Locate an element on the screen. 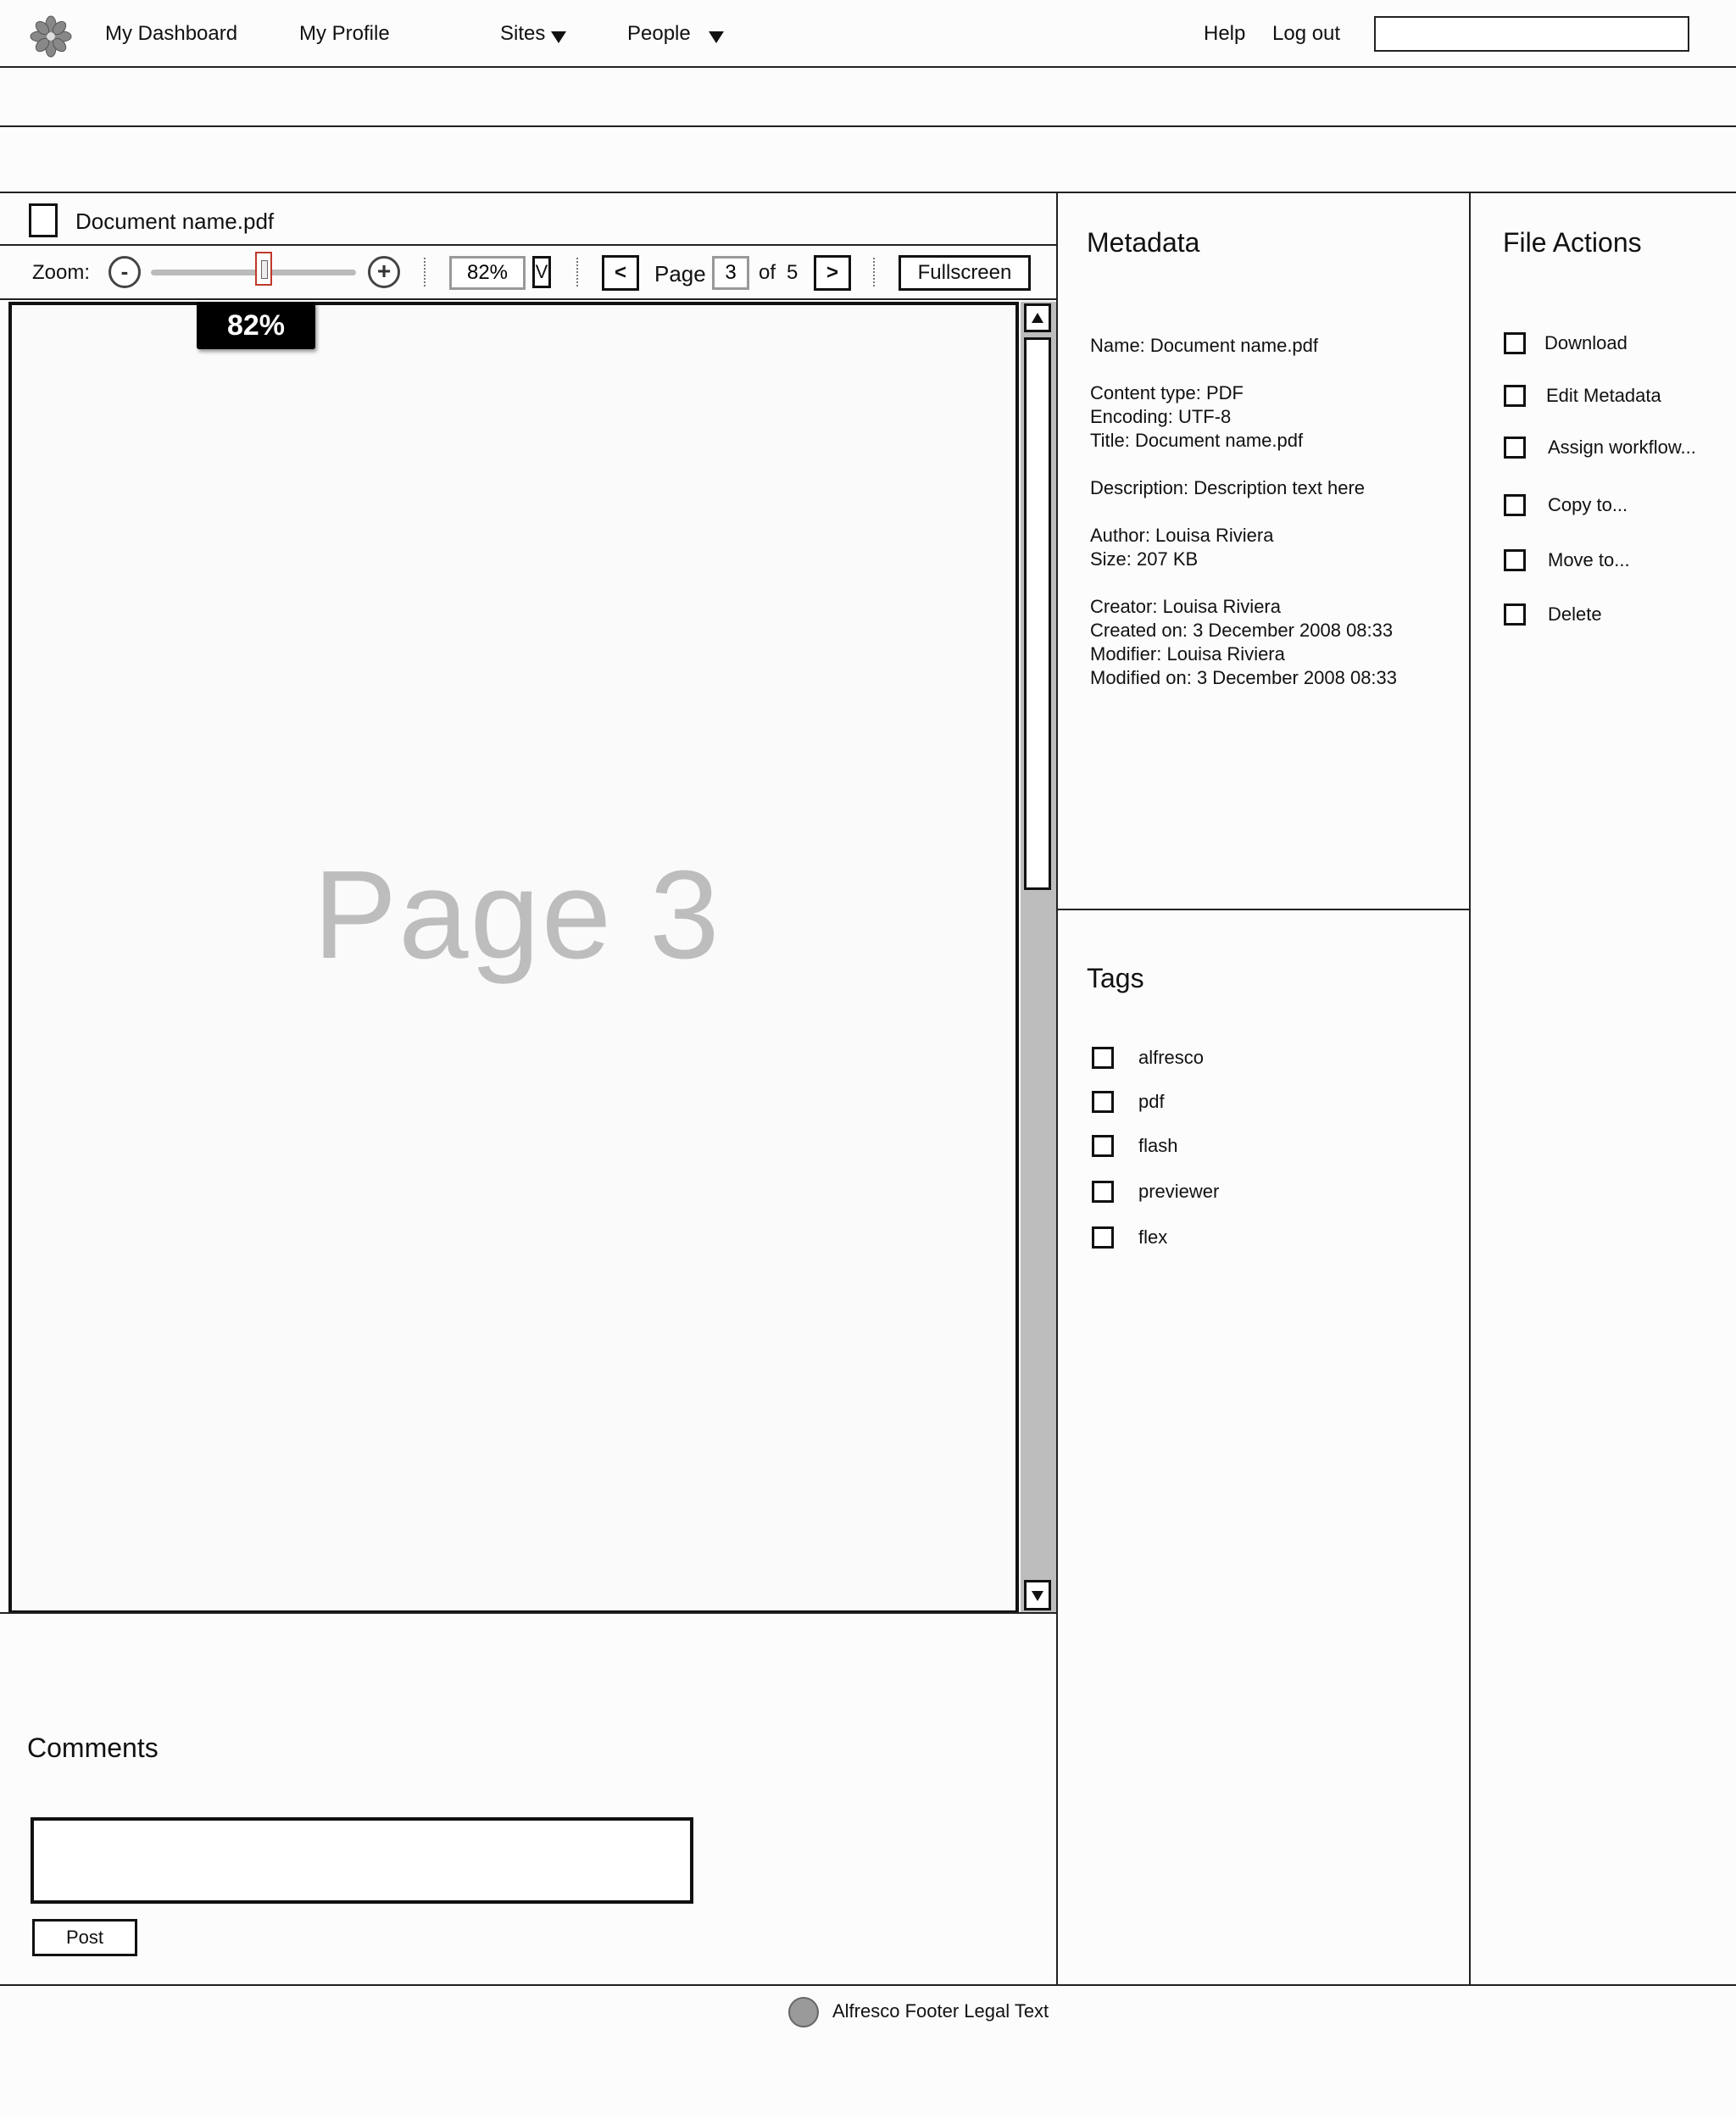 The image size is (1736, 2119). tag-label: flash is located at coordinates (1158, 1146).